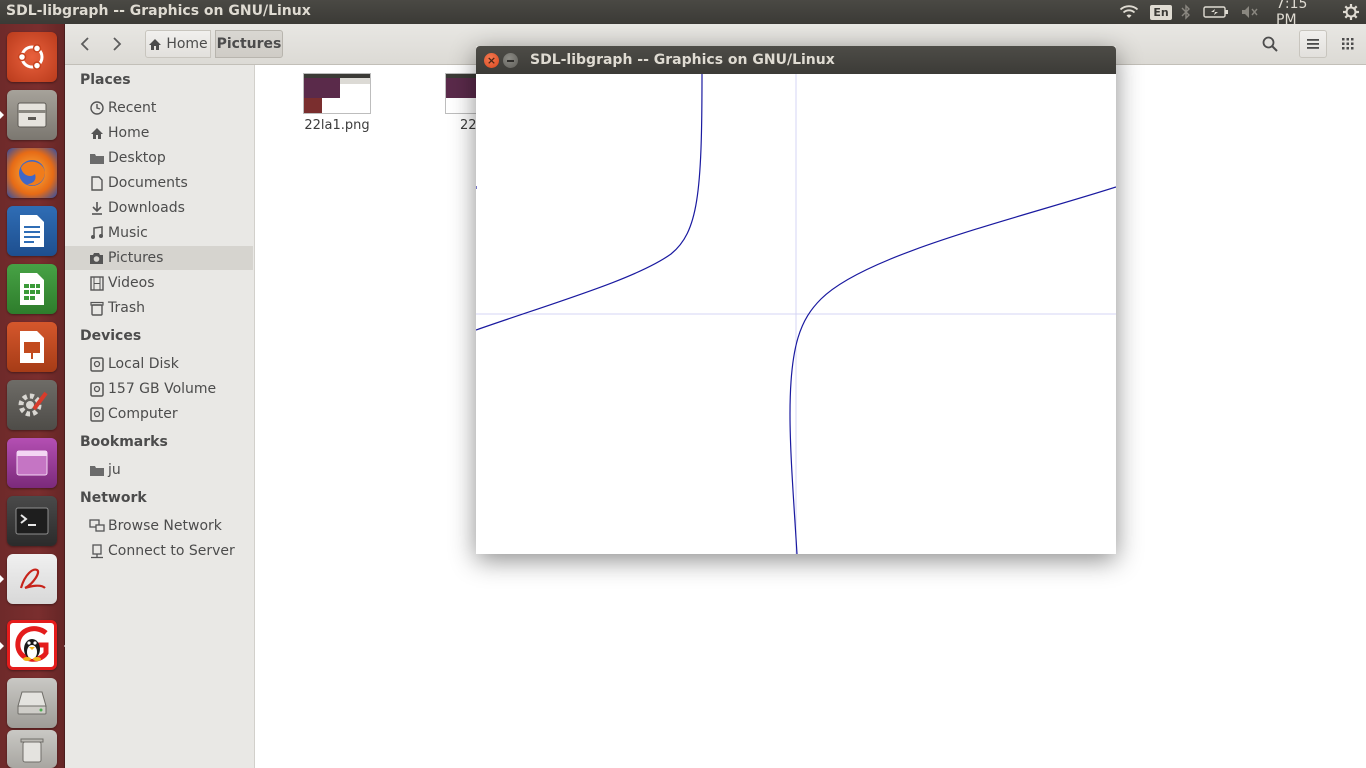 This screenshot has height=768, width=1366. What do you see at coordinates (159, 283) in the screenshot?
I see `sidebar-item-videos: Videos` at bounding box center [159, 283].